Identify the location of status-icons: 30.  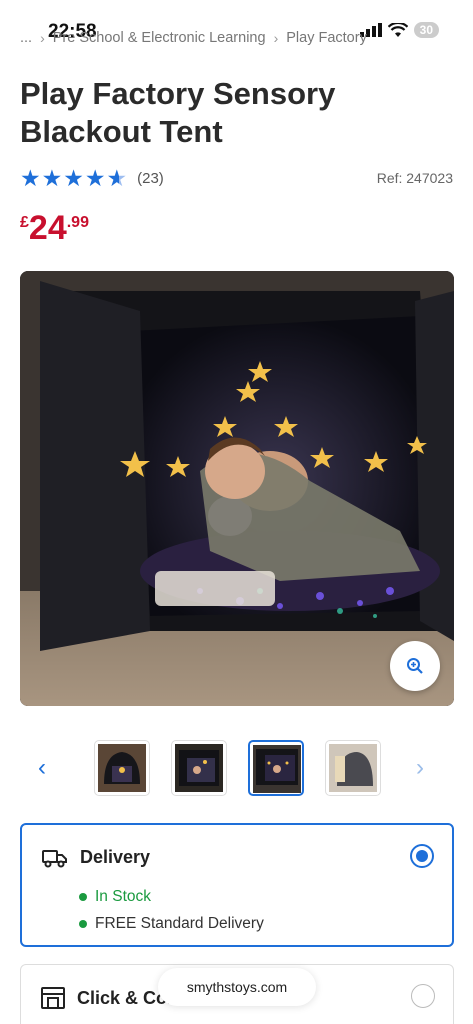
(399, 30).